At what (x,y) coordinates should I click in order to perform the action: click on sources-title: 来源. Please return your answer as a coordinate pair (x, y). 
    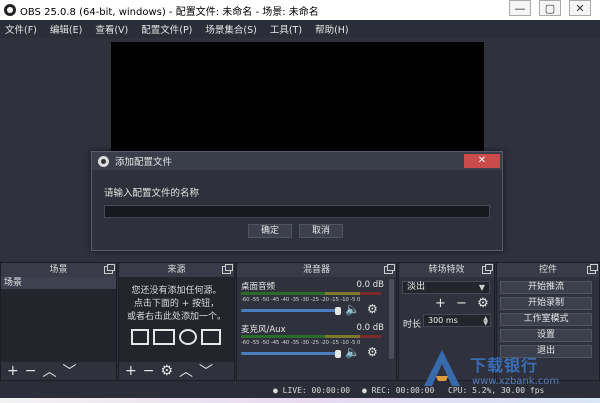
    Looking at the image, I should click on (176, 270).